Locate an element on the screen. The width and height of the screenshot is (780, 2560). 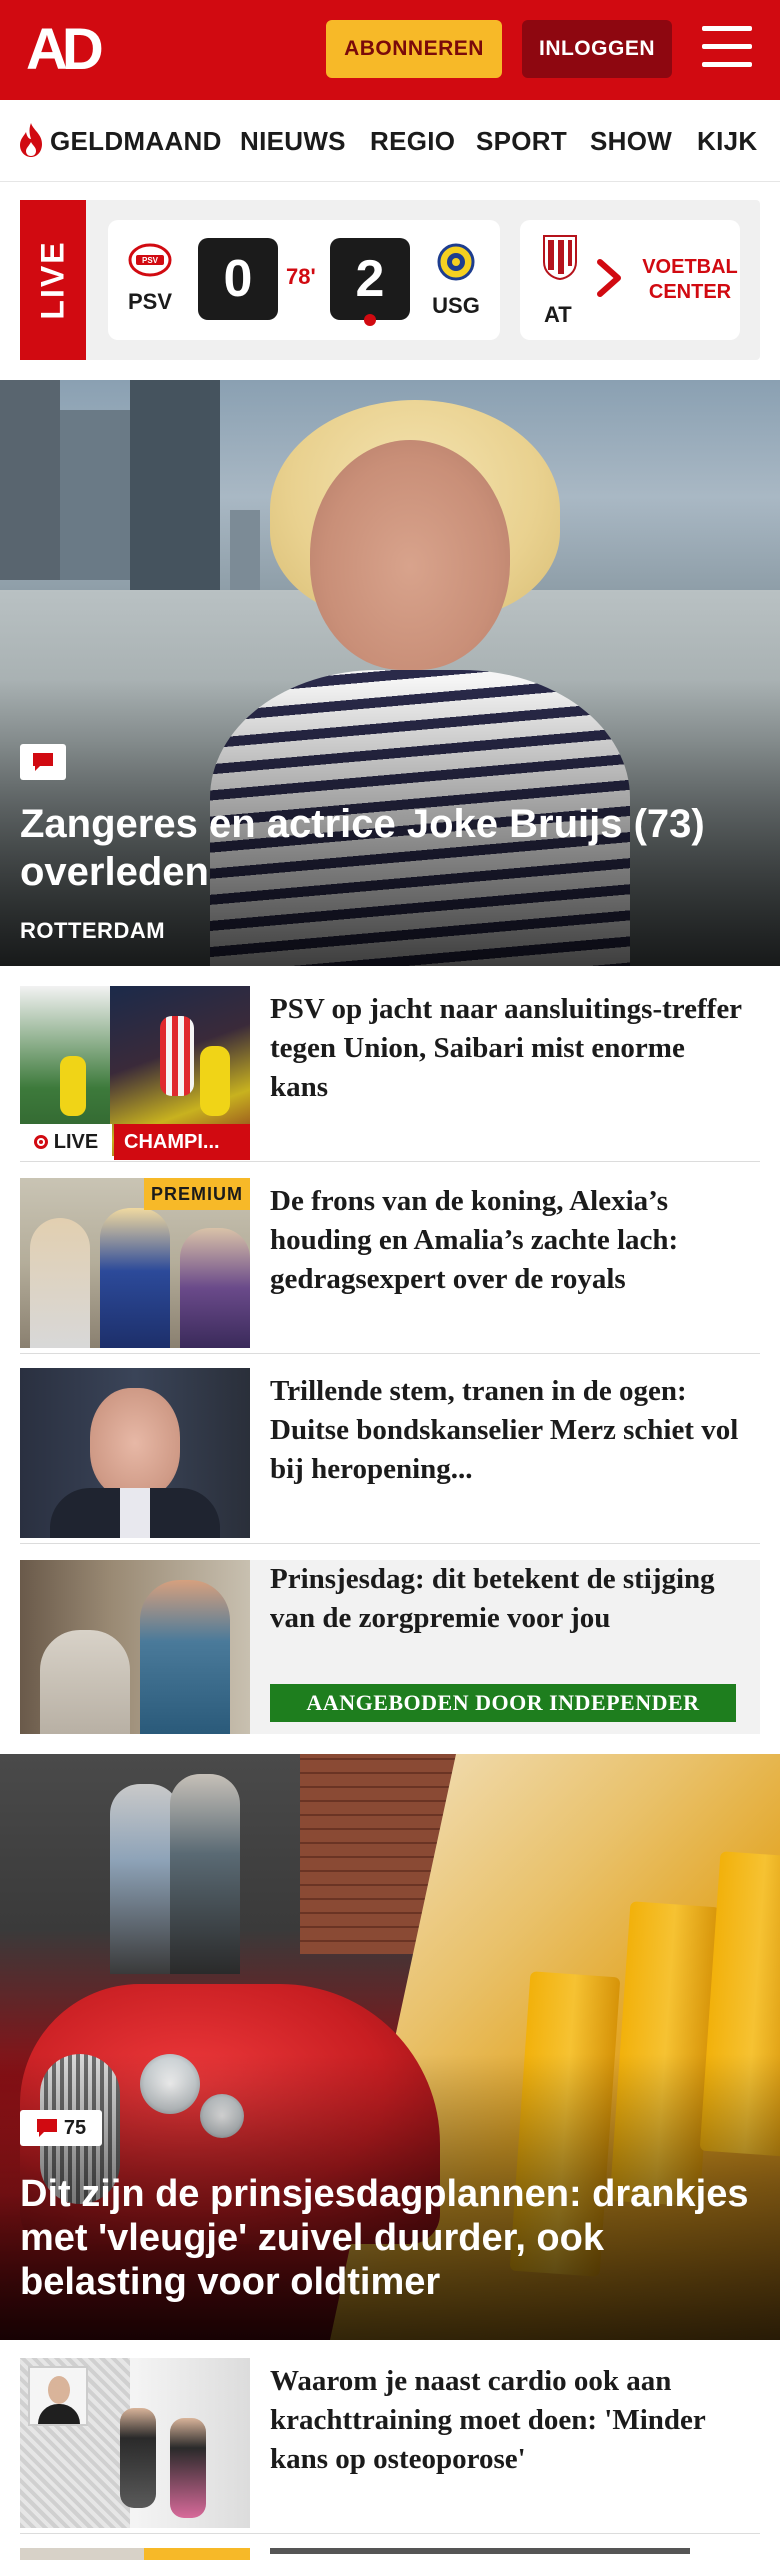
article-title-cutoff is located at coordinates (510, 2554).